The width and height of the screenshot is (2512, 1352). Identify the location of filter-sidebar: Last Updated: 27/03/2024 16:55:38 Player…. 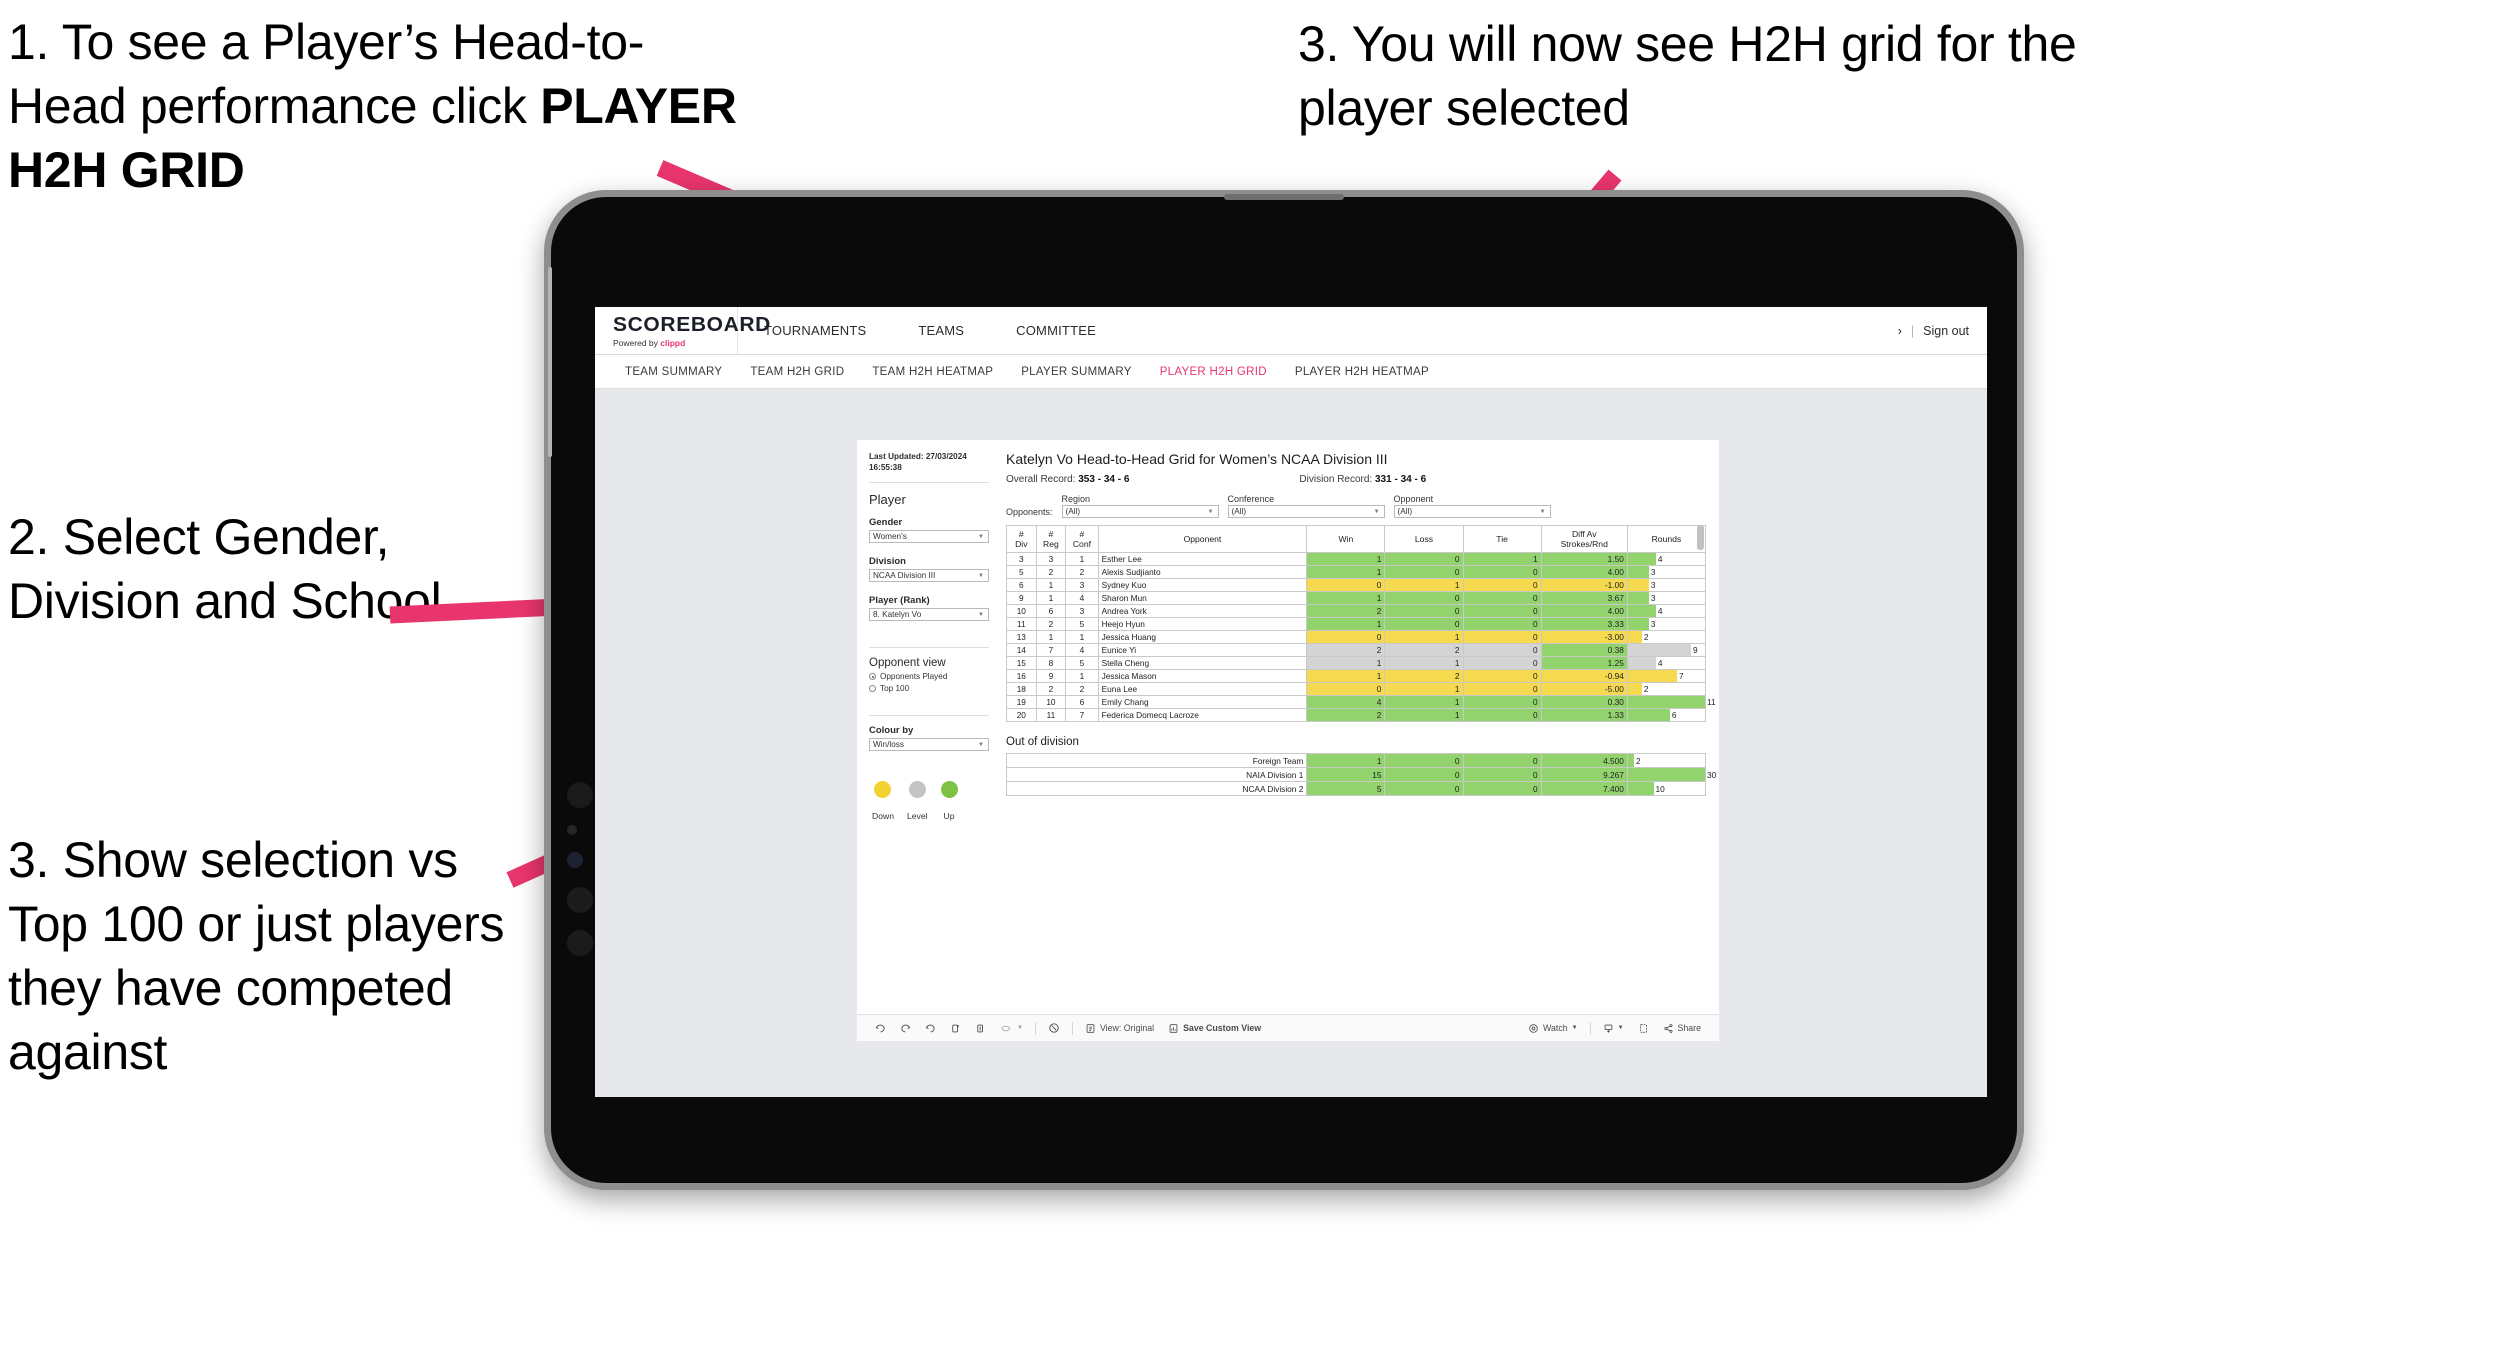
(929, 727).